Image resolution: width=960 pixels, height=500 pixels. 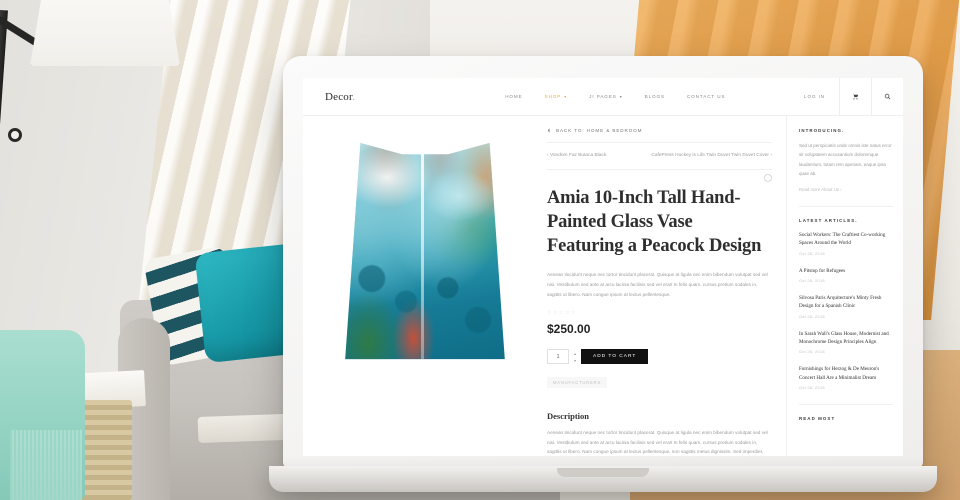 I want to click on nav-label: SHOP, so click(x=553, y=96).